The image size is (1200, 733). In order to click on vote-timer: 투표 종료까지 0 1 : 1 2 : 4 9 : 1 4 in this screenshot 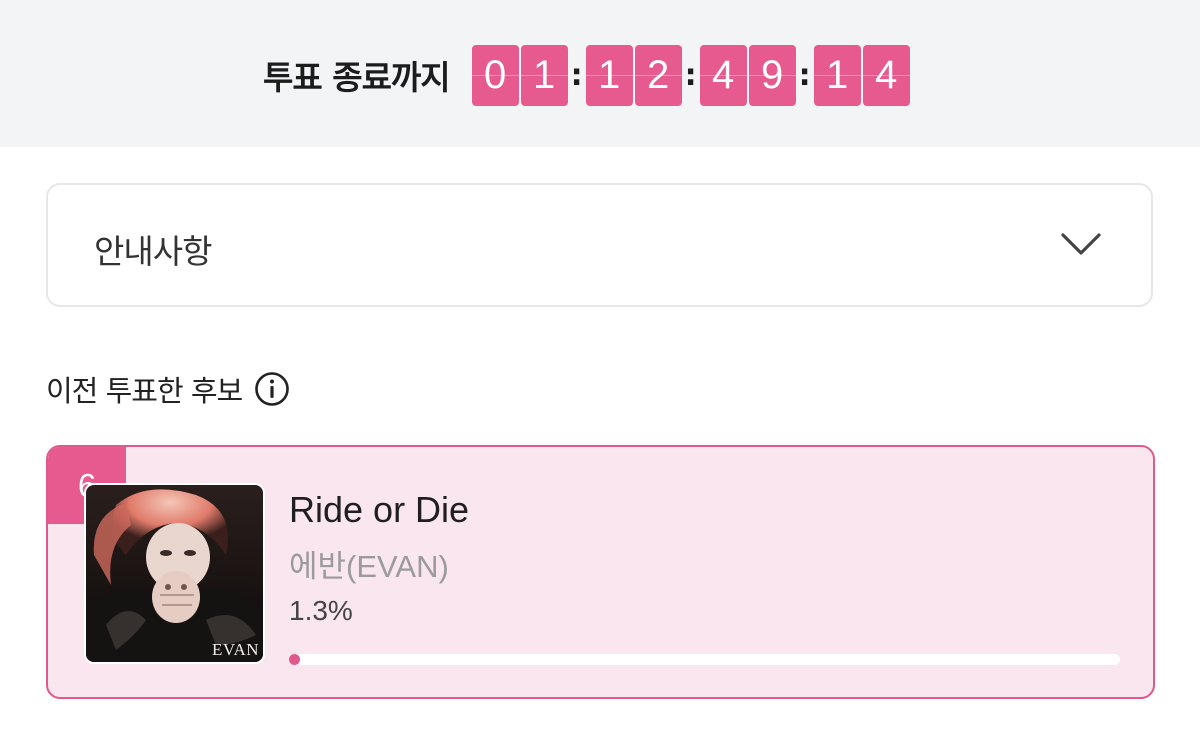, I will do `click(587, 75)`.